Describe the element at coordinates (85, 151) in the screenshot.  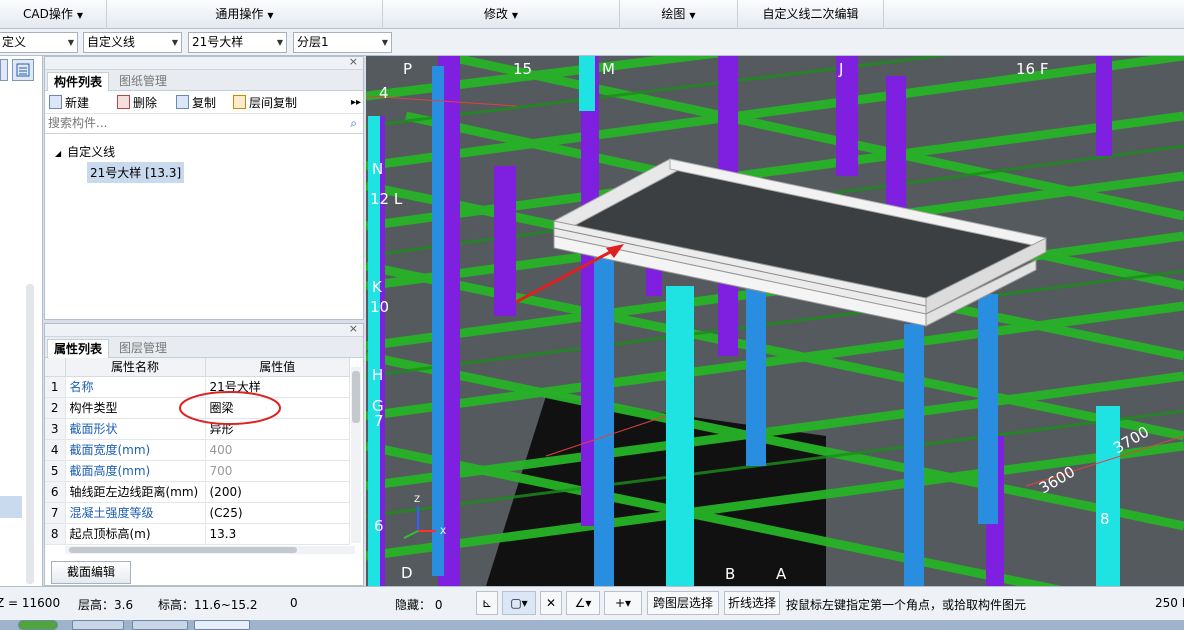
I see `tree-root: ◢ 自定义线` at that location.